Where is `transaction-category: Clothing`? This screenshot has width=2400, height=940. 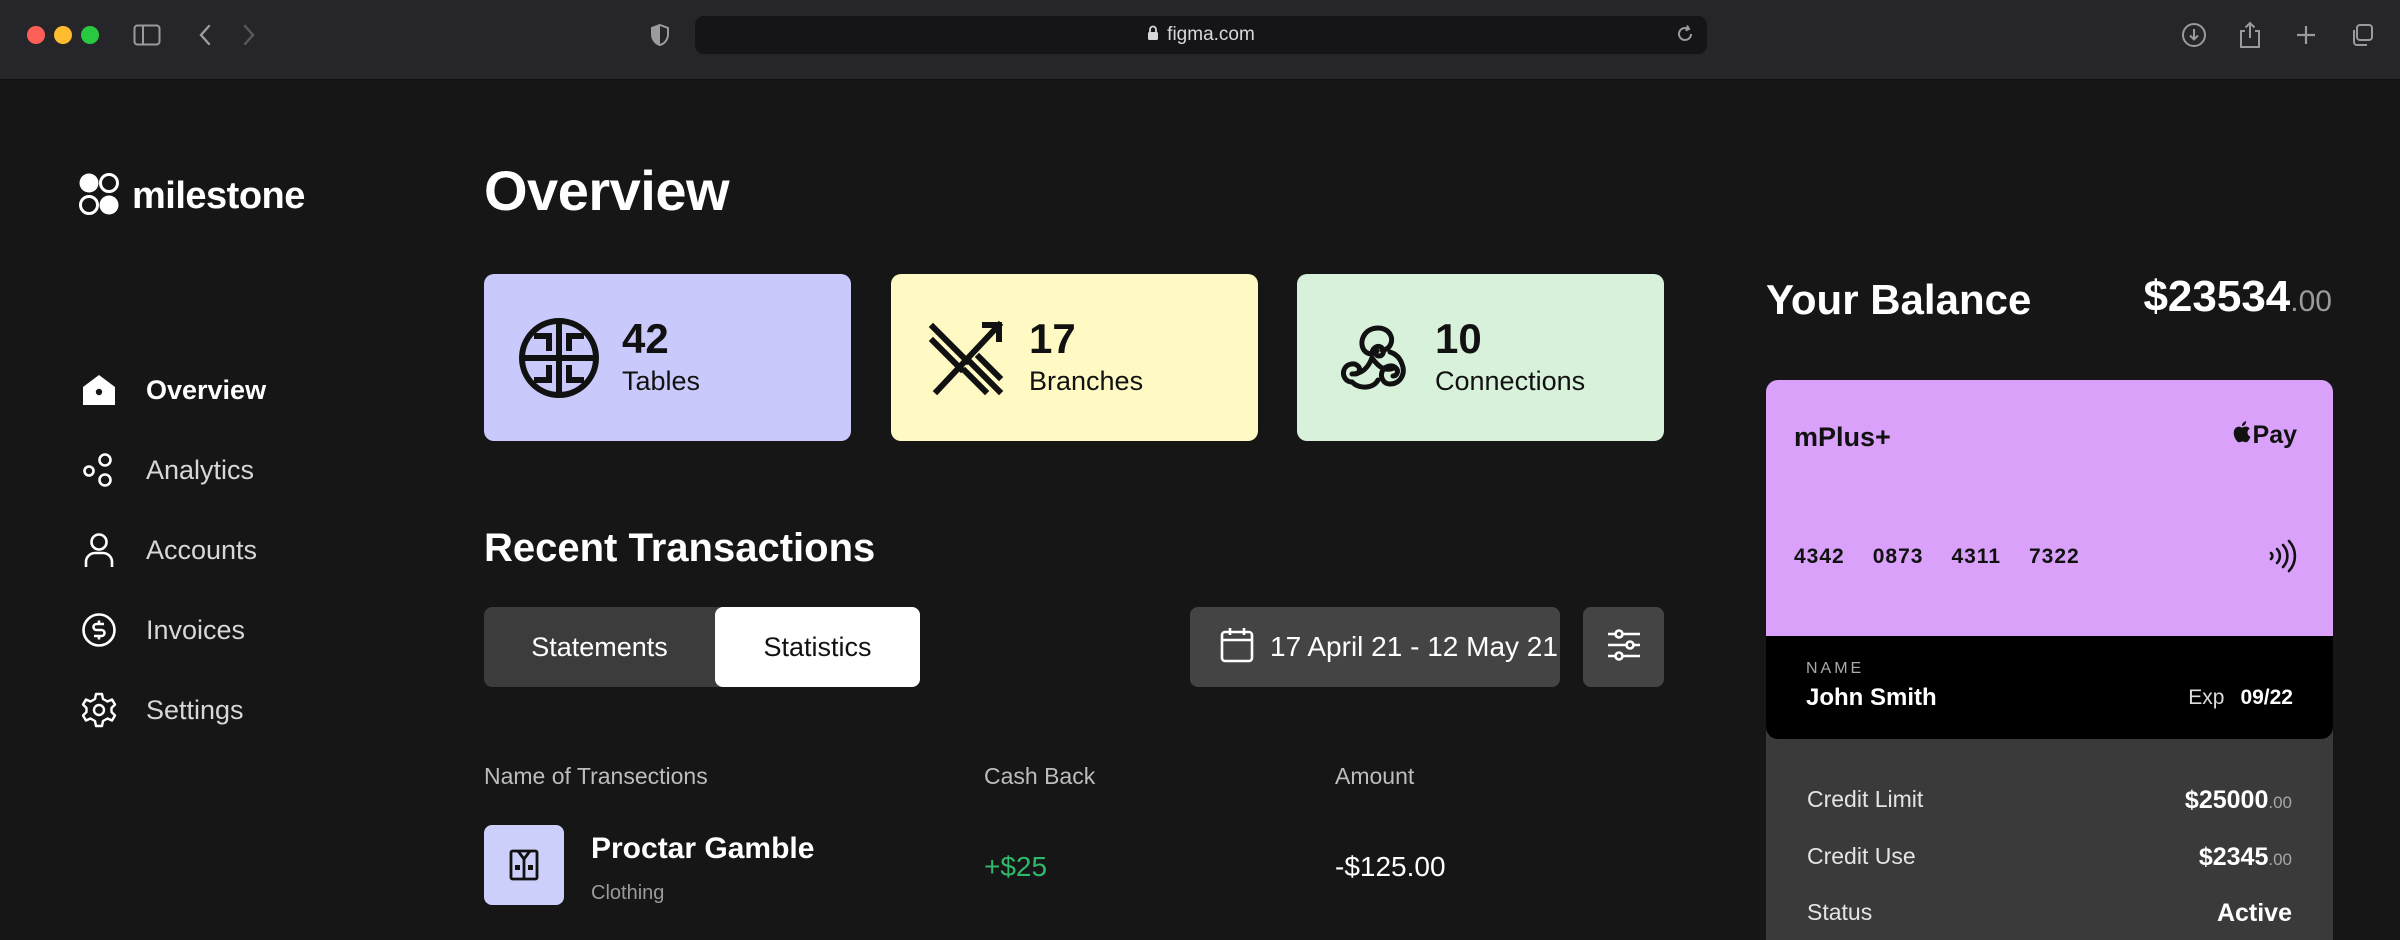 transaction-category: Clothing is located at coordinates (628, 893).